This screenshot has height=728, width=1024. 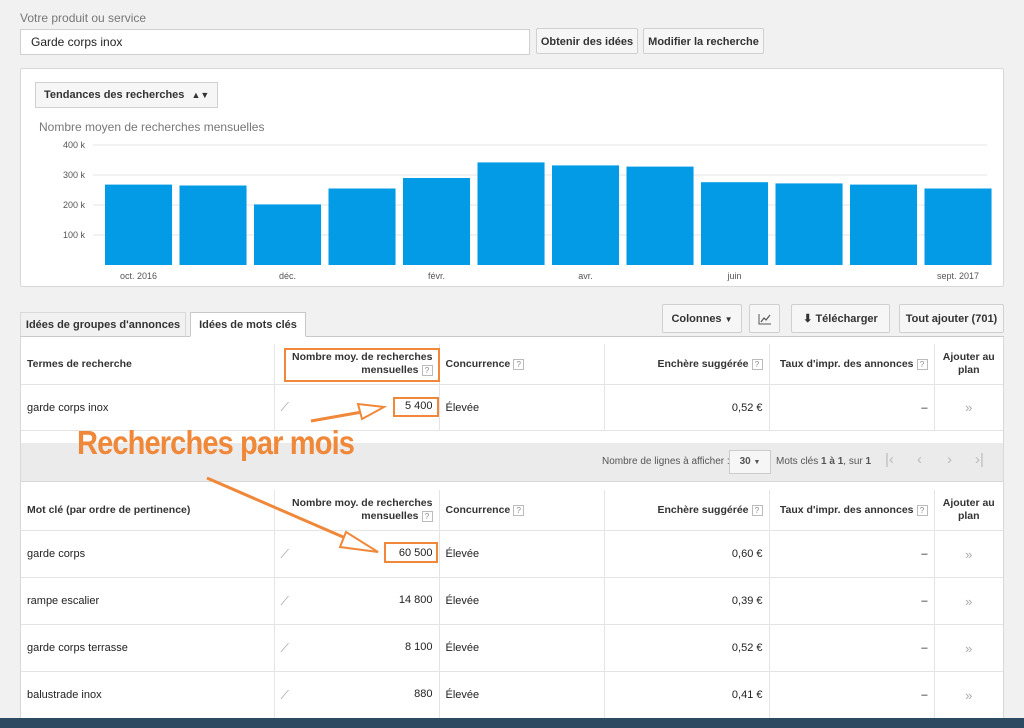 What do you see at coordinates (750, 462) in the screenshot?
I see `rows-per-page-select: 30 ▼` at bounding box center [750, 462].